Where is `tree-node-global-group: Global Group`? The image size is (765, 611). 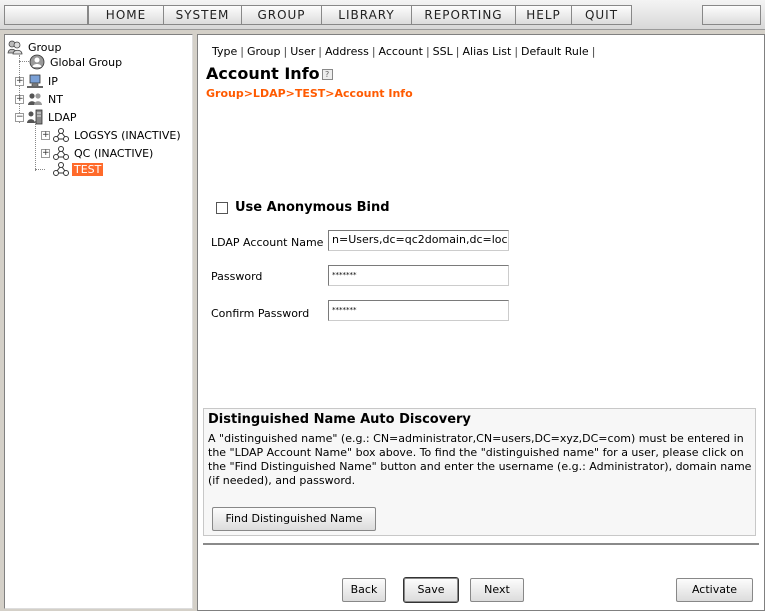 tree-node-global-group: Global Group is located at coordinates (76, 62).